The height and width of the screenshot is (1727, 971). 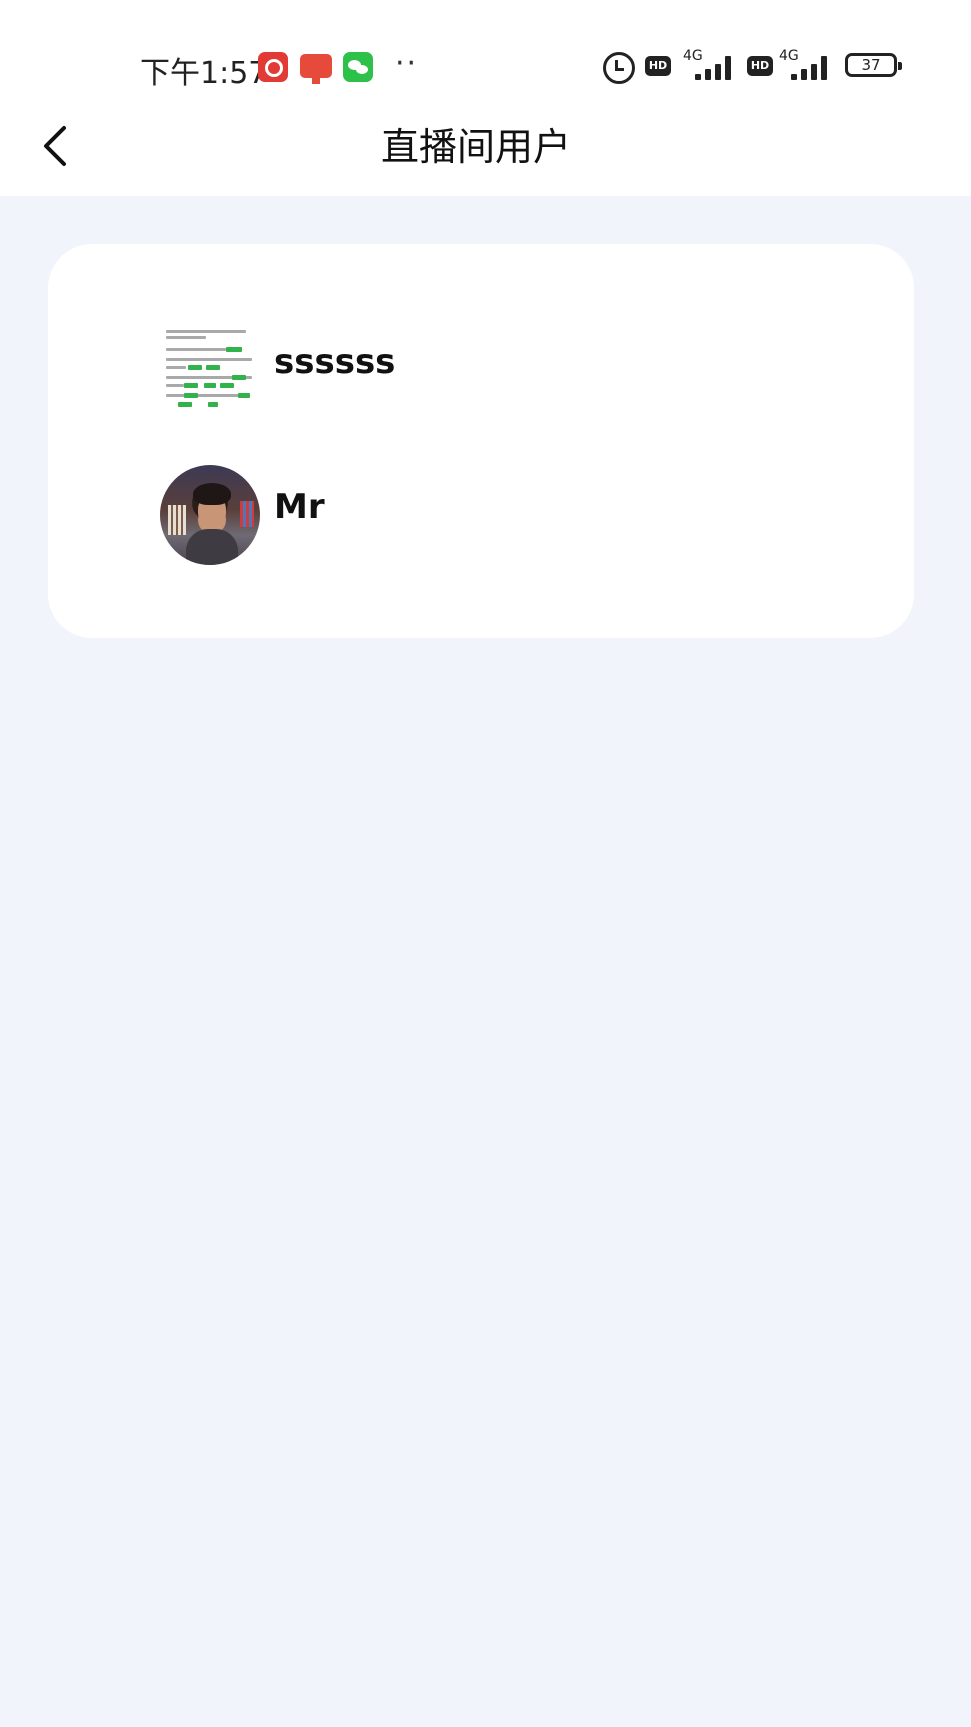 What do you see at coordinates (204, 73) in the screenshot?
I see `status-time: 下午1:57` at bounding box center [204, 73].